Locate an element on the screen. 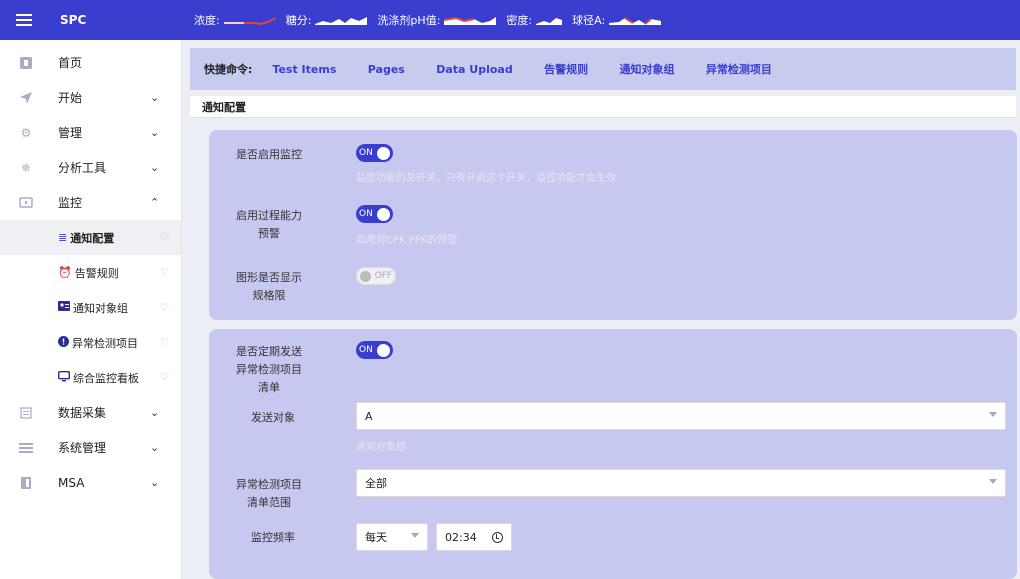 The height and width of the screenshot is (579, 1020). scope-label: 异常检测项目 清单范围 is located at coordinates (269, 493).